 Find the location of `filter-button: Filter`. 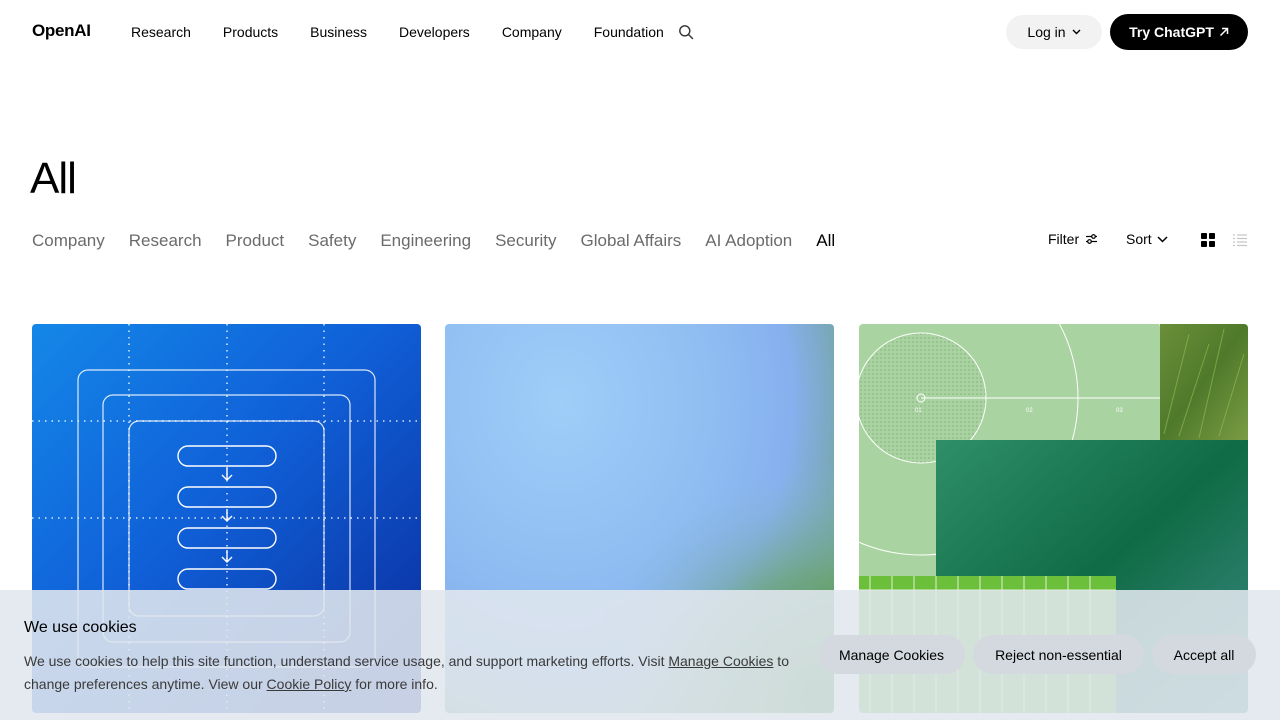

filter-button: Filter is located at coordinates (1073, 239).